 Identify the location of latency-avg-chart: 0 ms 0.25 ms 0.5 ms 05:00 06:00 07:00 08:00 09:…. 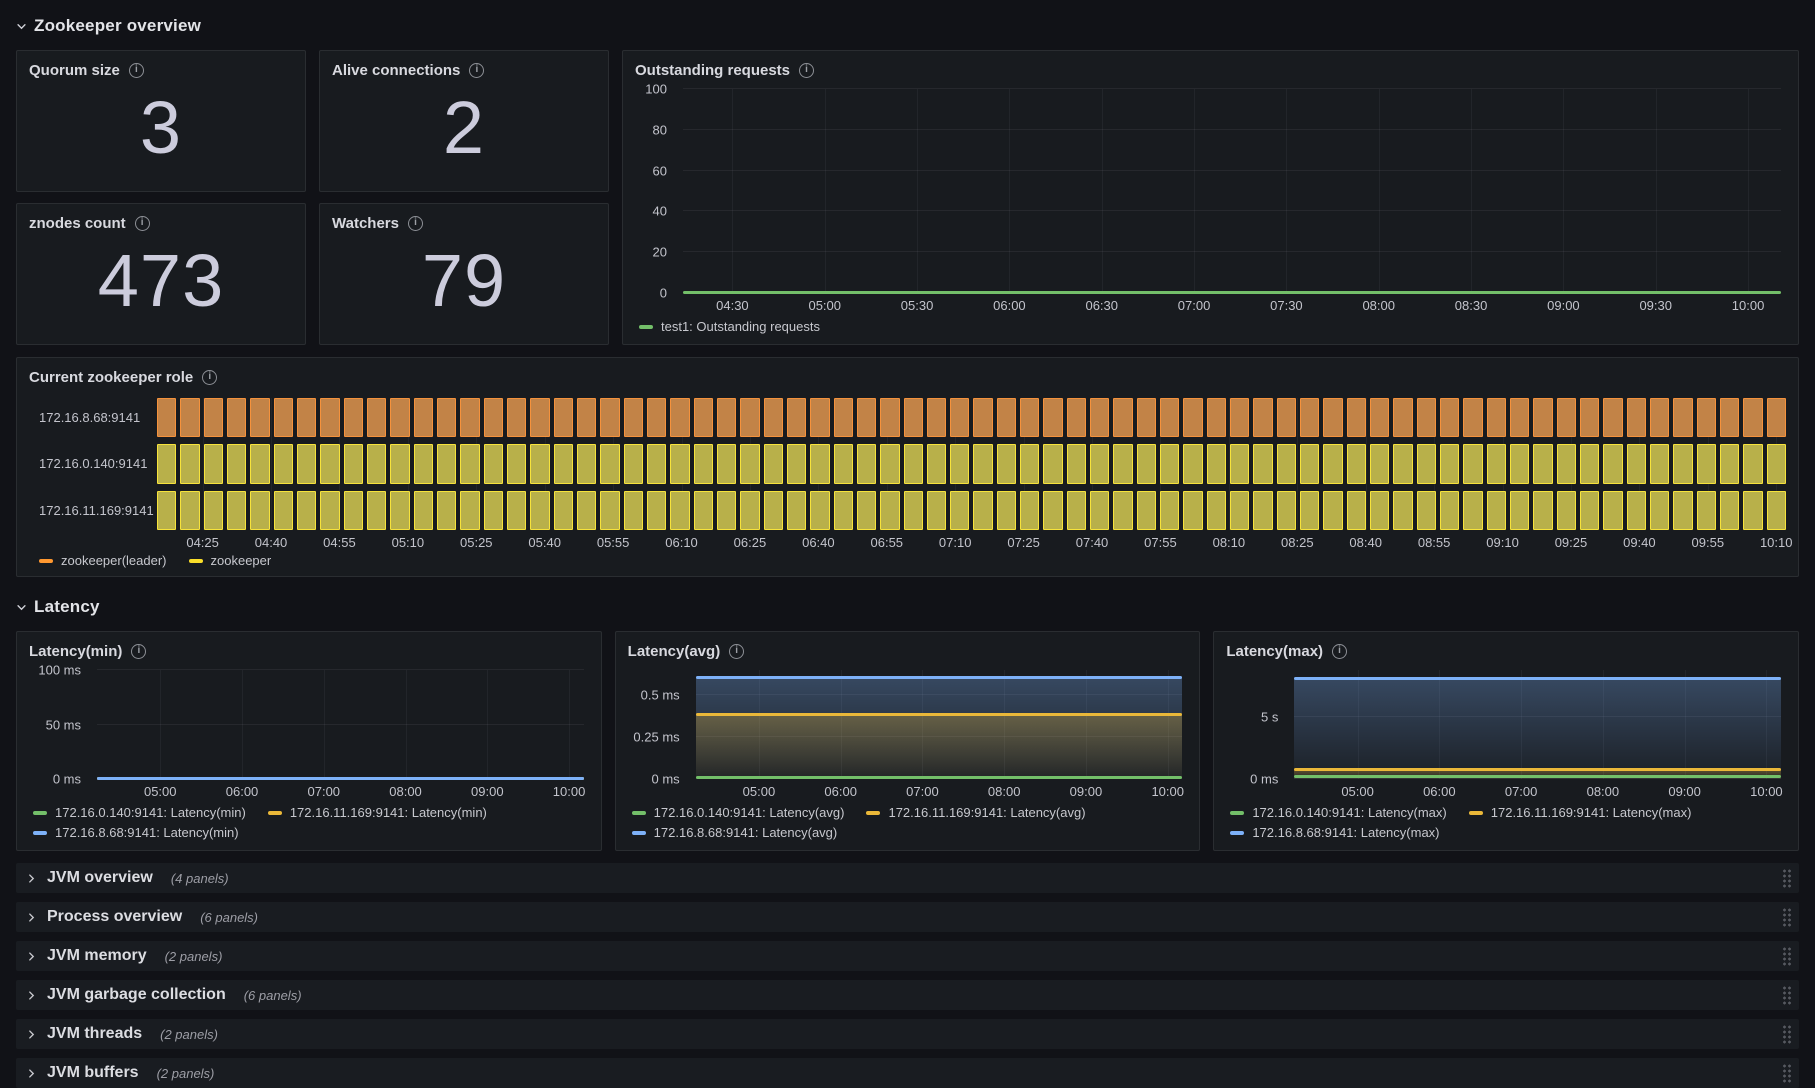
(908, 734).